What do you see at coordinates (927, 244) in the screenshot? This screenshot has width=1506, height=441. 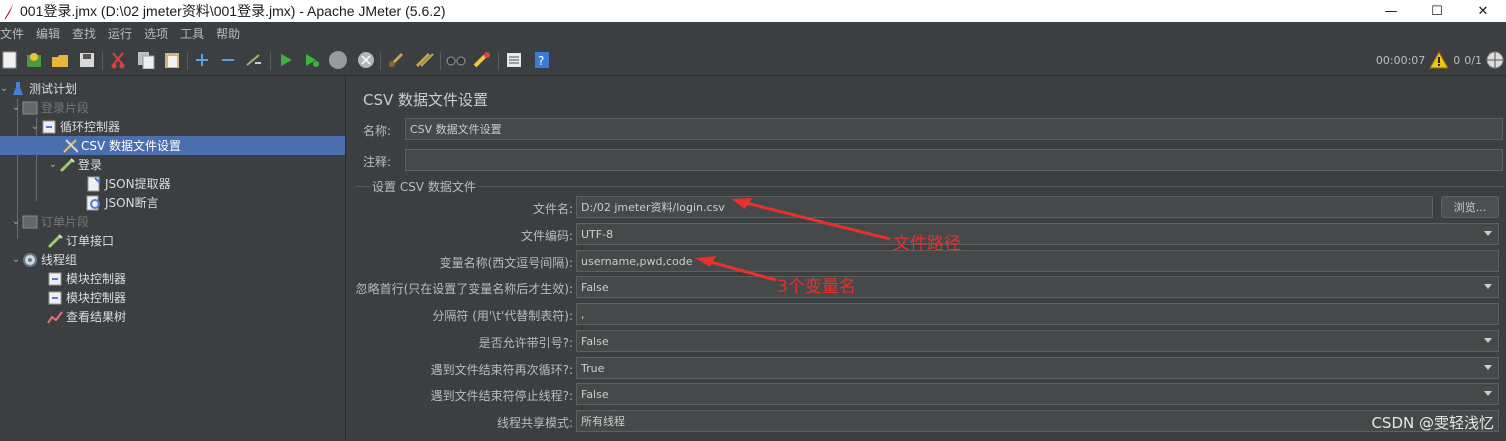 I see `annotation-file-path: 文件路径` at bounding box center [927, 244].